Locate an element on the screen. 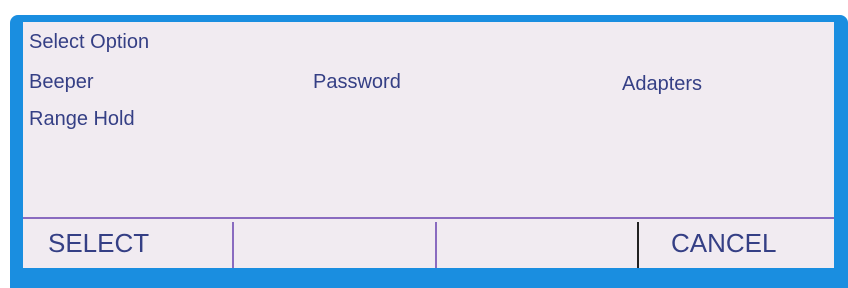 Image resolution: width=848 pixels, height=288 pixels. softkey-select: SELECT is located at coordinates (135, 243).